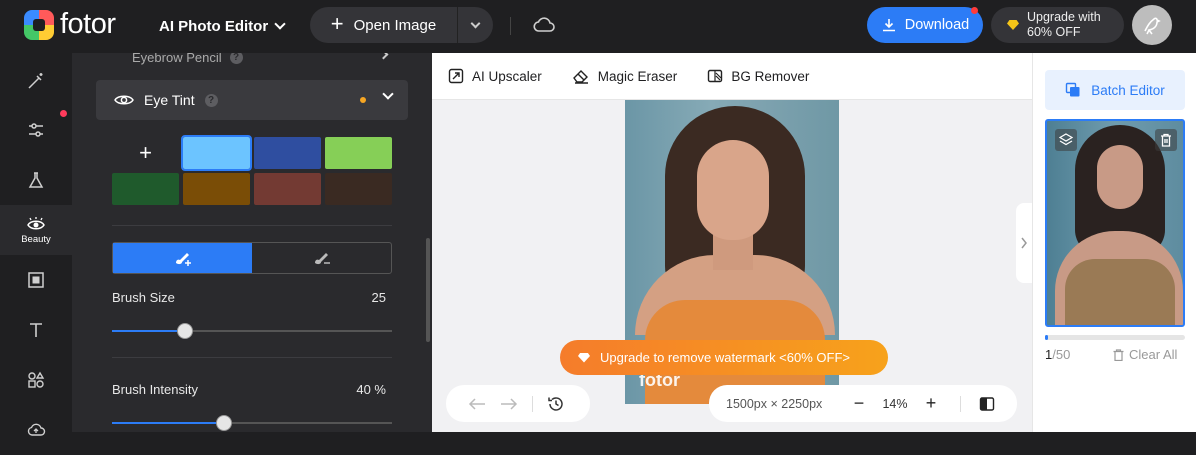 The image size is (1196, 455). What do you see at coordinates (1120, 177) in the screenshot?
I see `thumb-face` at bounding box center [1120, 177].